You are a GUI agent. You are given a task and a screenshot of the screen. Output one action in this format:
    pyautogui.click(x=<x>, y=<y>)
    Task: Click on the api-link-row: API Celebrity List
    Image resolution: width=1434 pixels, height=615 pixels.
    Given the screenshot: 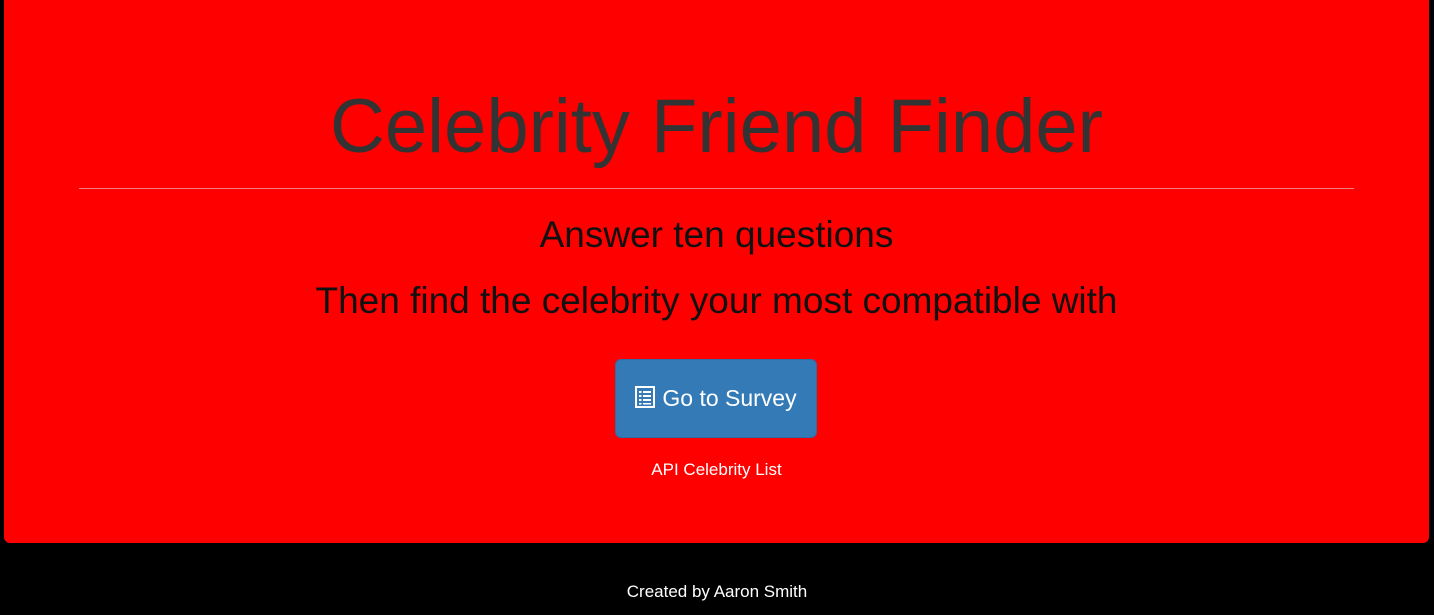 What is the action you would take?
    pyautogui.click(x=716, y=470)
    